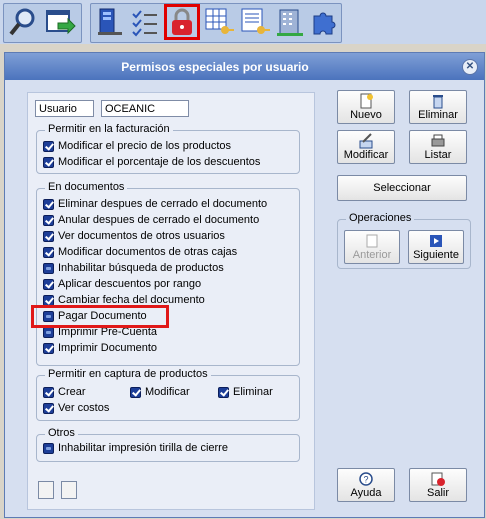 This screenshot has width=486, height=519. What do you see at coordinates (141, 268) in the screenshot?
I see `checkbox-label: Inhabilitar búsqueda de productos` at bounding box center [141, 268].